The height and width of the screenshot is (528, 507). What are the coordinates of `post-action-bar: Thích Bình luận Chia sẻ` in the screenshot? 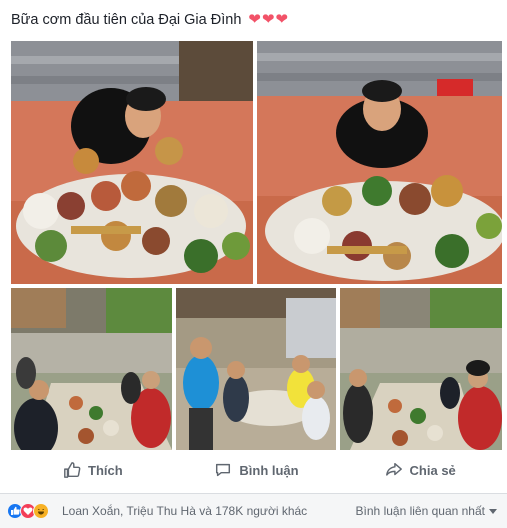 It's located at (256, 470).